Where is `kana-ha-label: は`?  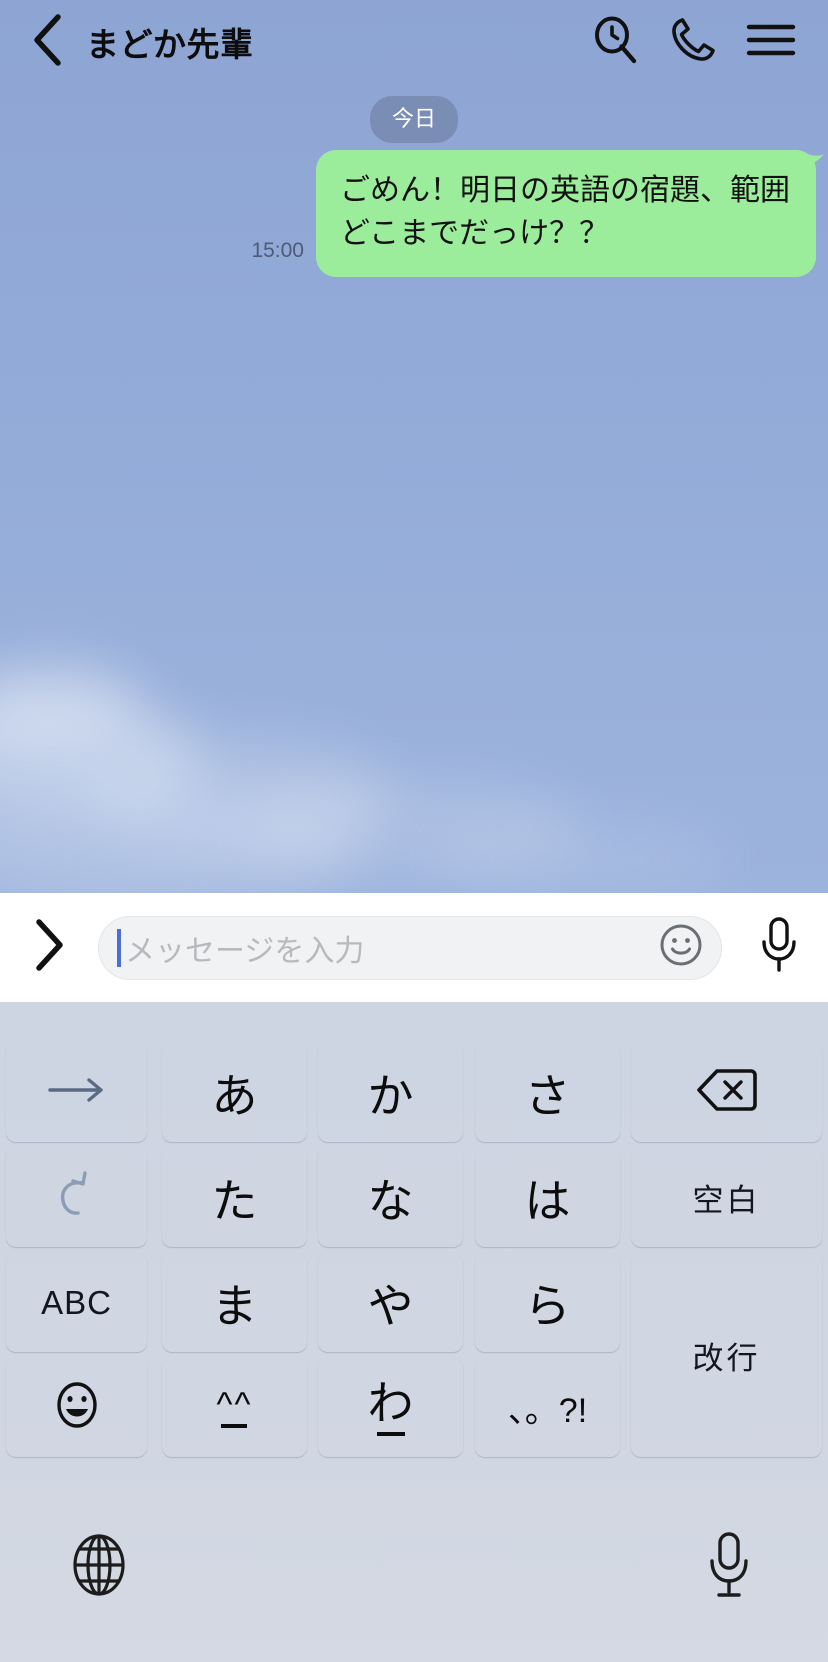 kana-ha-label: は is located at coordinates (547, 1200).